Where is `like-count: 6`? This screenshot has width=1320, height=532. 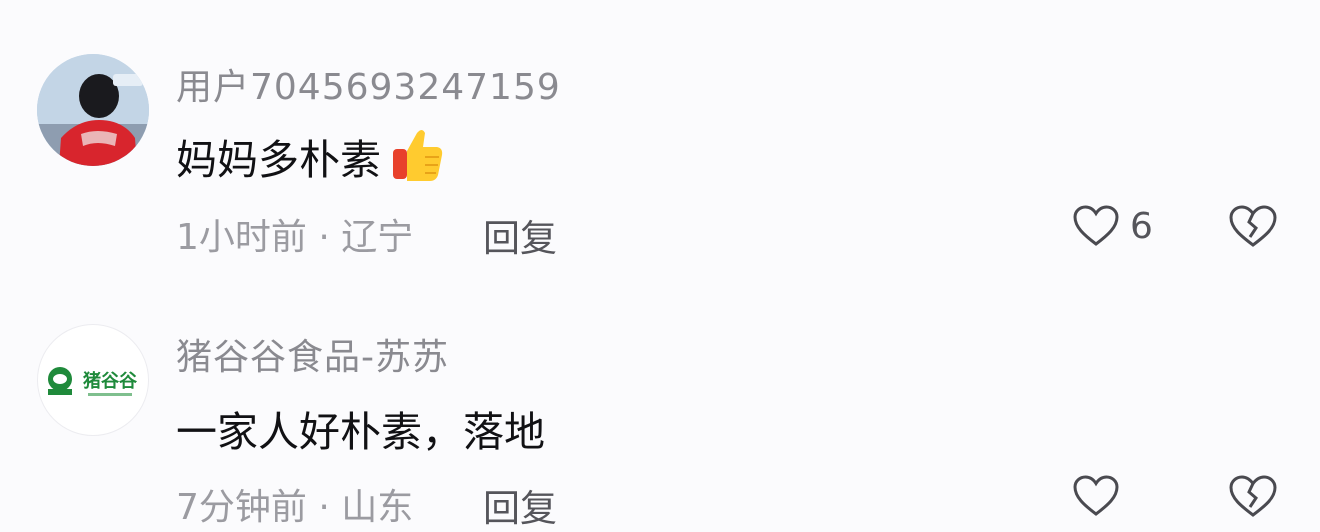
like-count: 6 is located at coordinates (1141, 226).